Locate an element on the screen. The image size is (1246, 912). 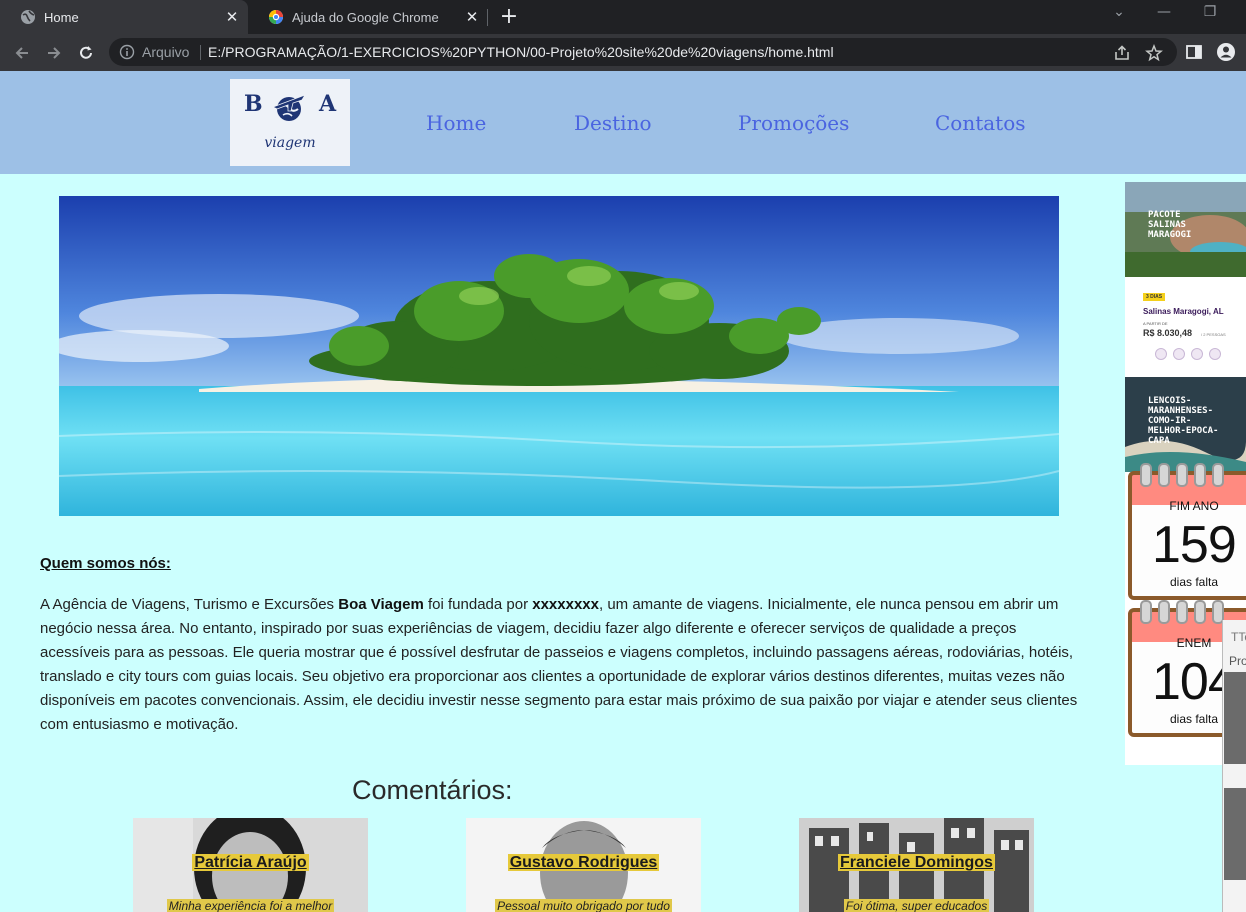
floating-side-panel: TTo Pro is located at coordinates (1234, 766).